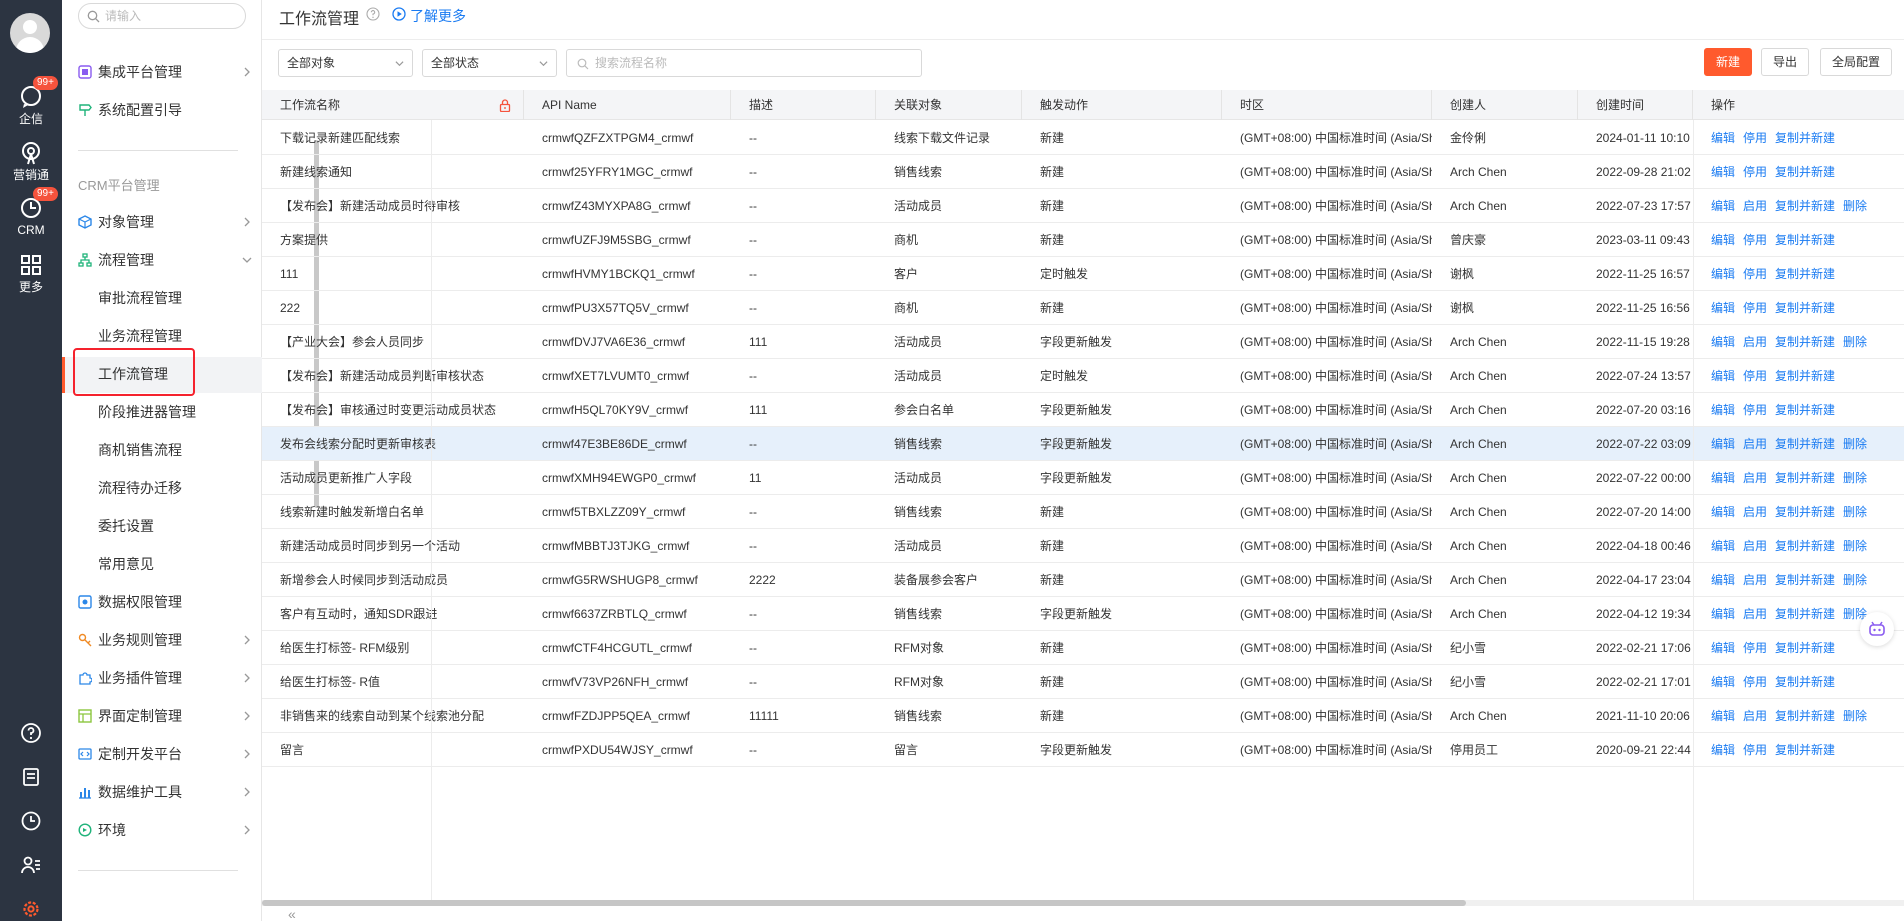 This screenshot has height=921, width=1904. Describe the element at coordinates (31, 734) in the screenshot. I see `help-button` at that location.